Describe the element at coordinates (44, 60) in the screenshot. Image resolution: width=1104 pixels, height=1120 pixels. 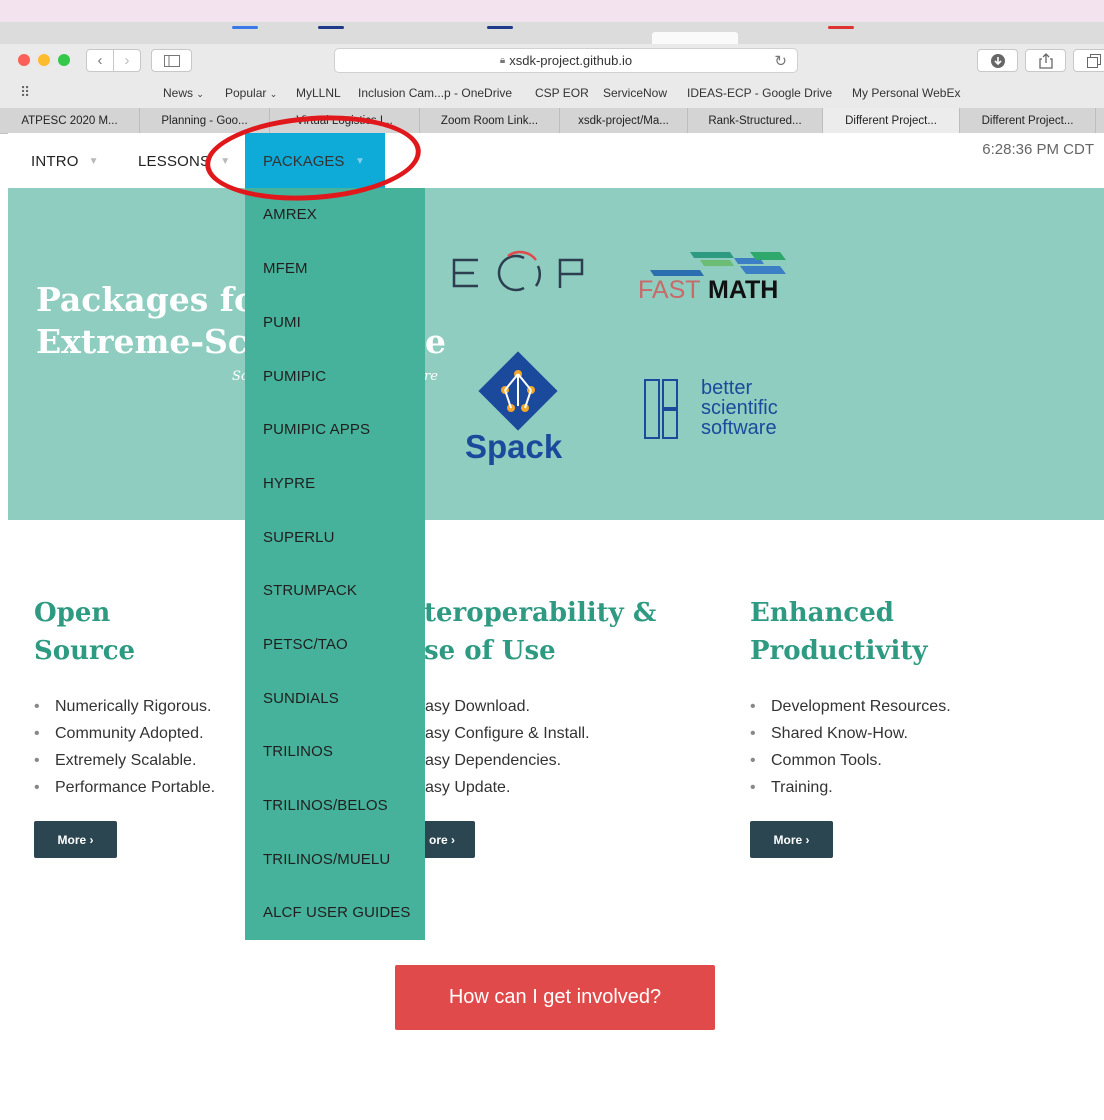
I see `minimize-window-button` at that location.